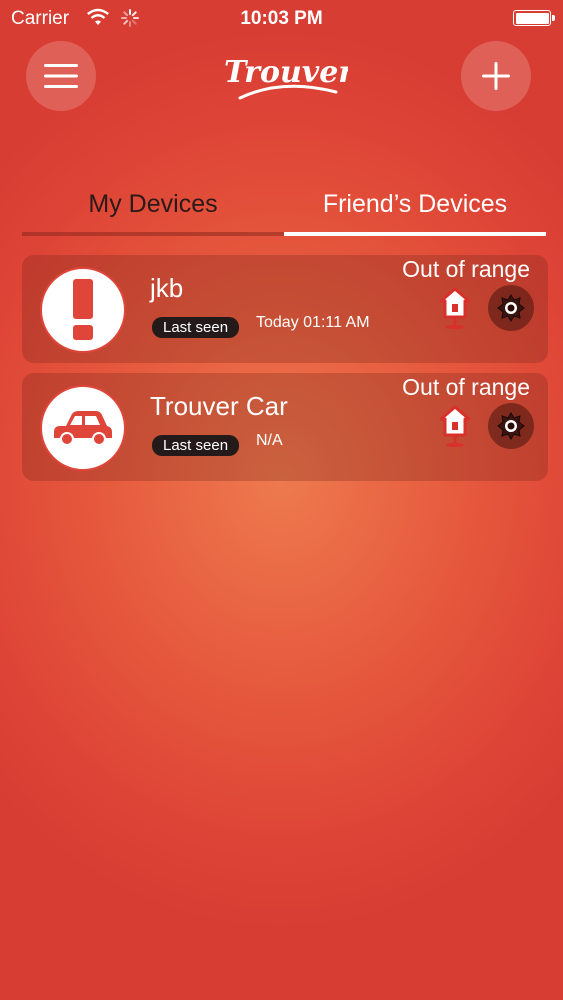 Image resolution: width=563 pixels, height=1000 pixels. What do you see at coordinates (415, 204) in the screenshot?
I see `tab-friends-devices: Friend’s Devices` at bounding box center [415, 204].